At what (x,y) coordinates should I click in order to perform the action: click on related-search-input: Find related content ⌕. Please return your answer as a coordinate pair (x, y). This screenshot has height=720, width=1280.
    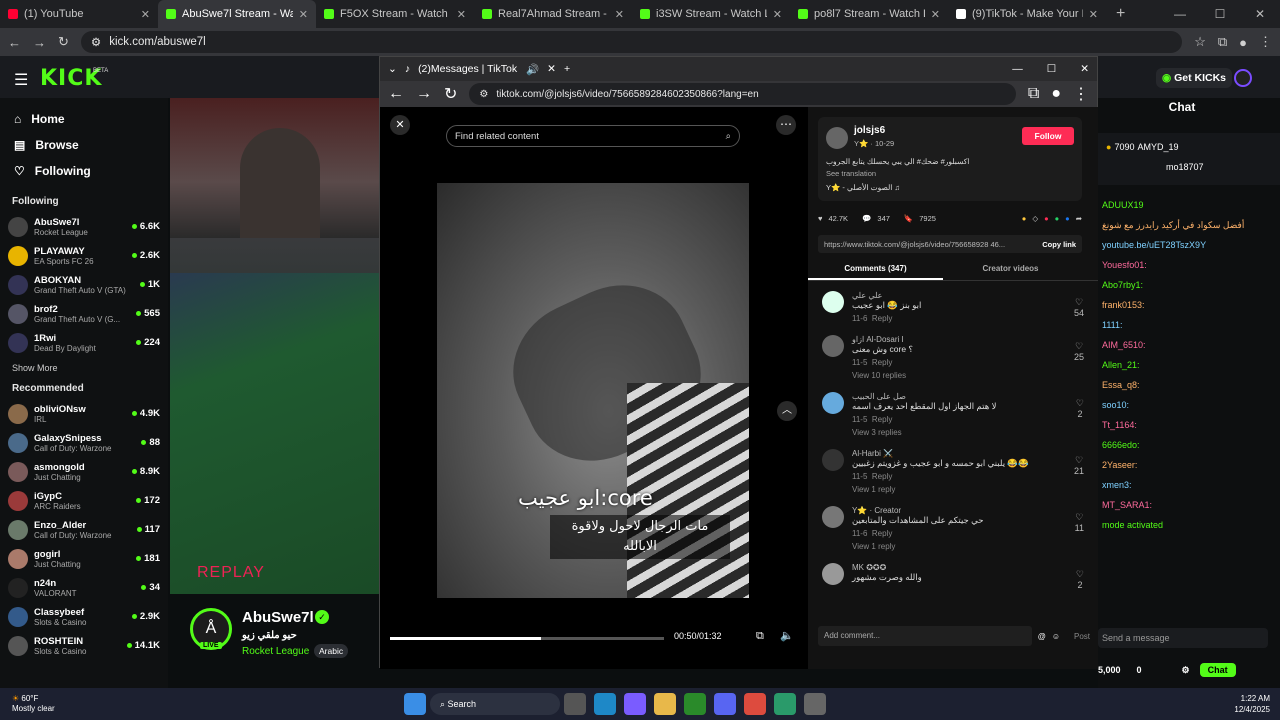
    Looking at the image, I should click on (593, 136).